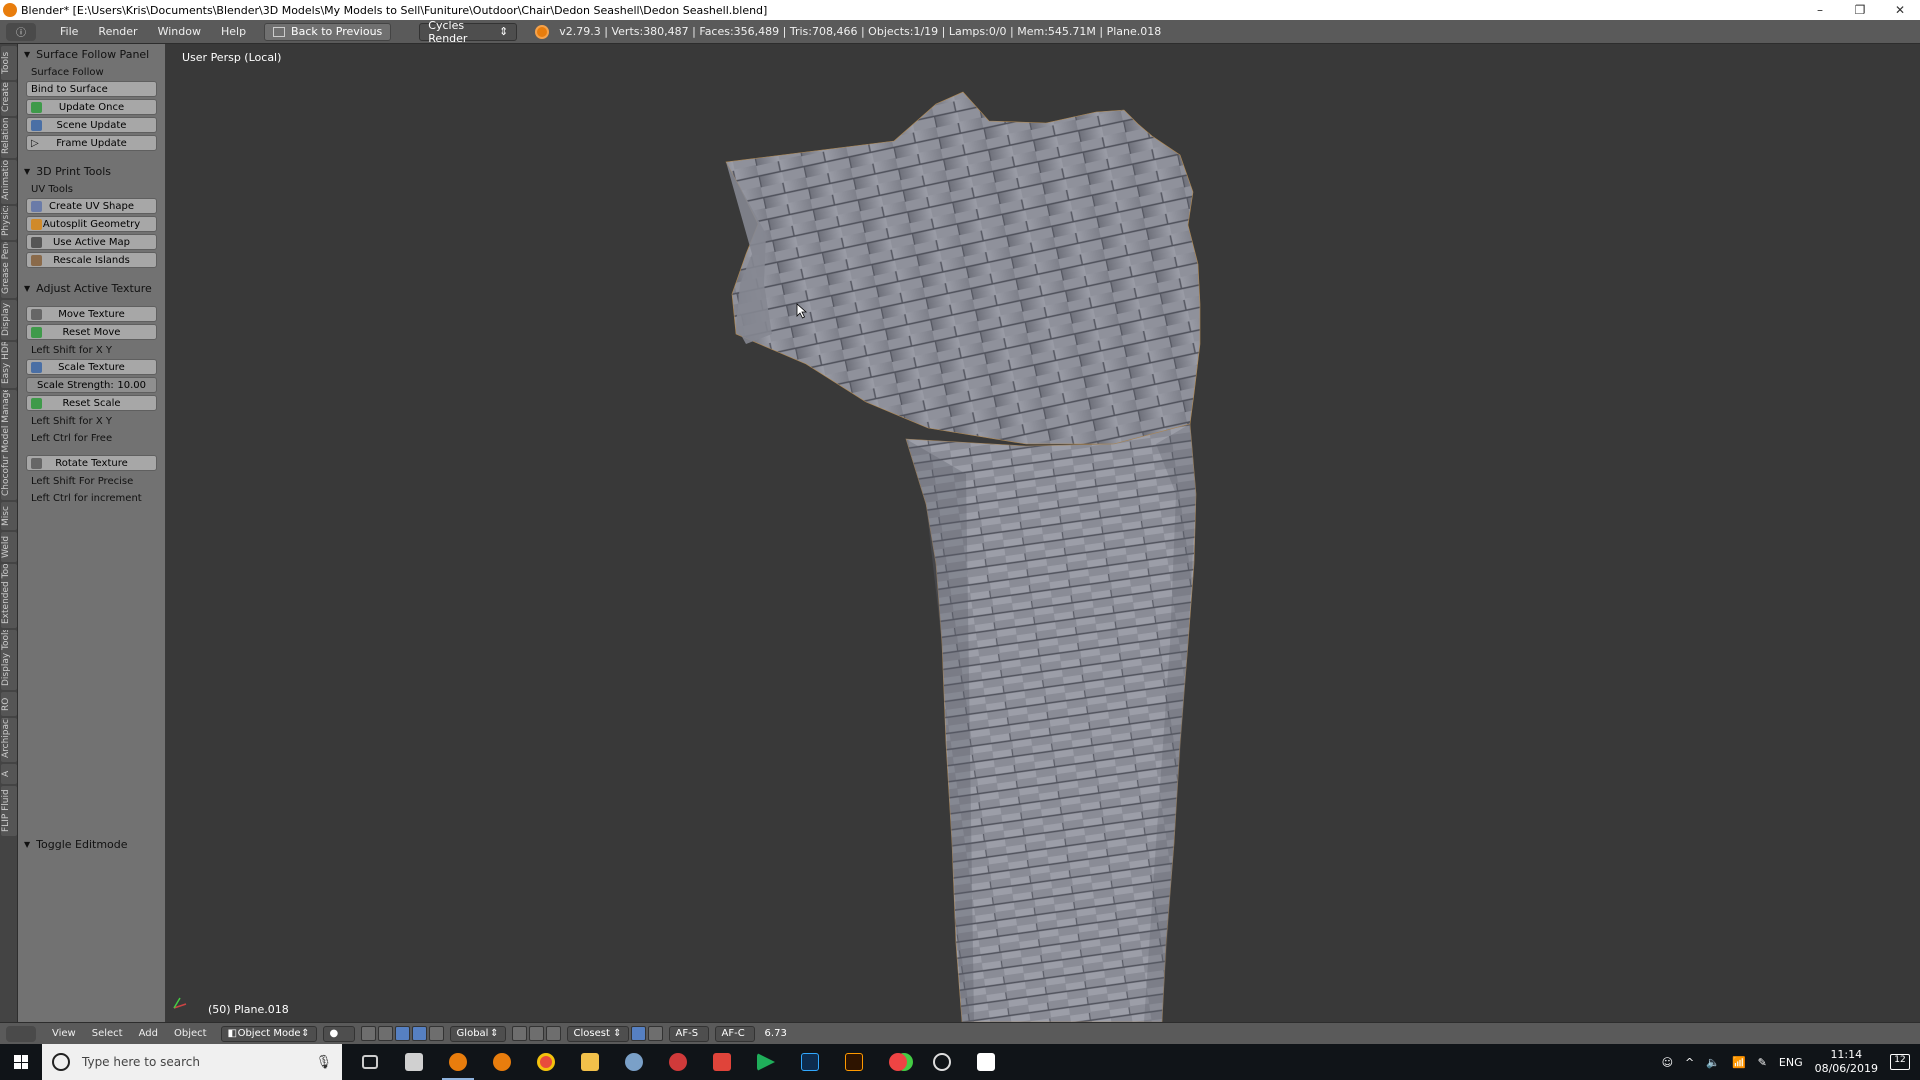 The height and width of the screenshot is (1080, 1920). What do you see at coordinates (107, 1033) in the screenshot?
I see `menu-select: Select` at bounding box center [107, 1033].